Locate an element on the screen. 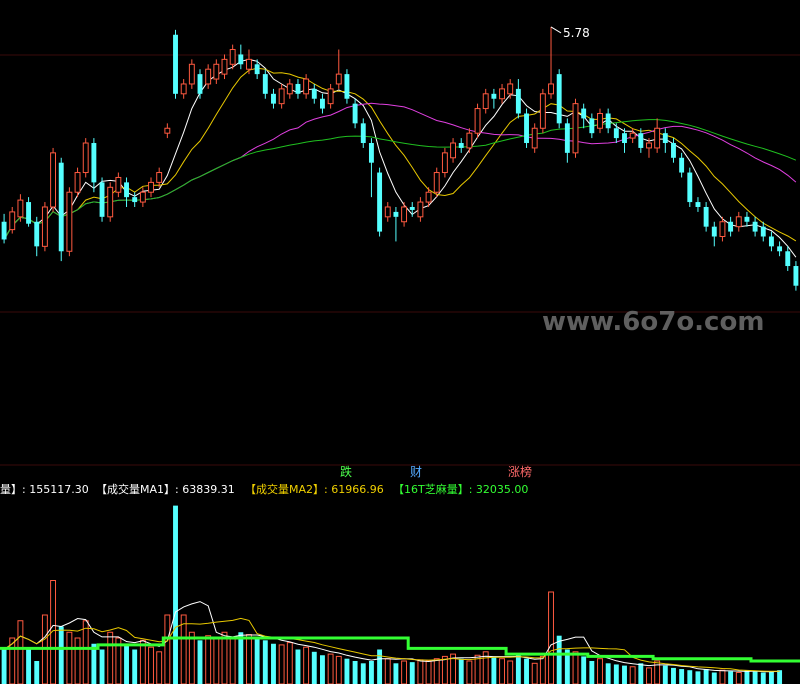 This screenshot has width=800, height=684. tab-finance: 财 is located at coordinates (416, 472).